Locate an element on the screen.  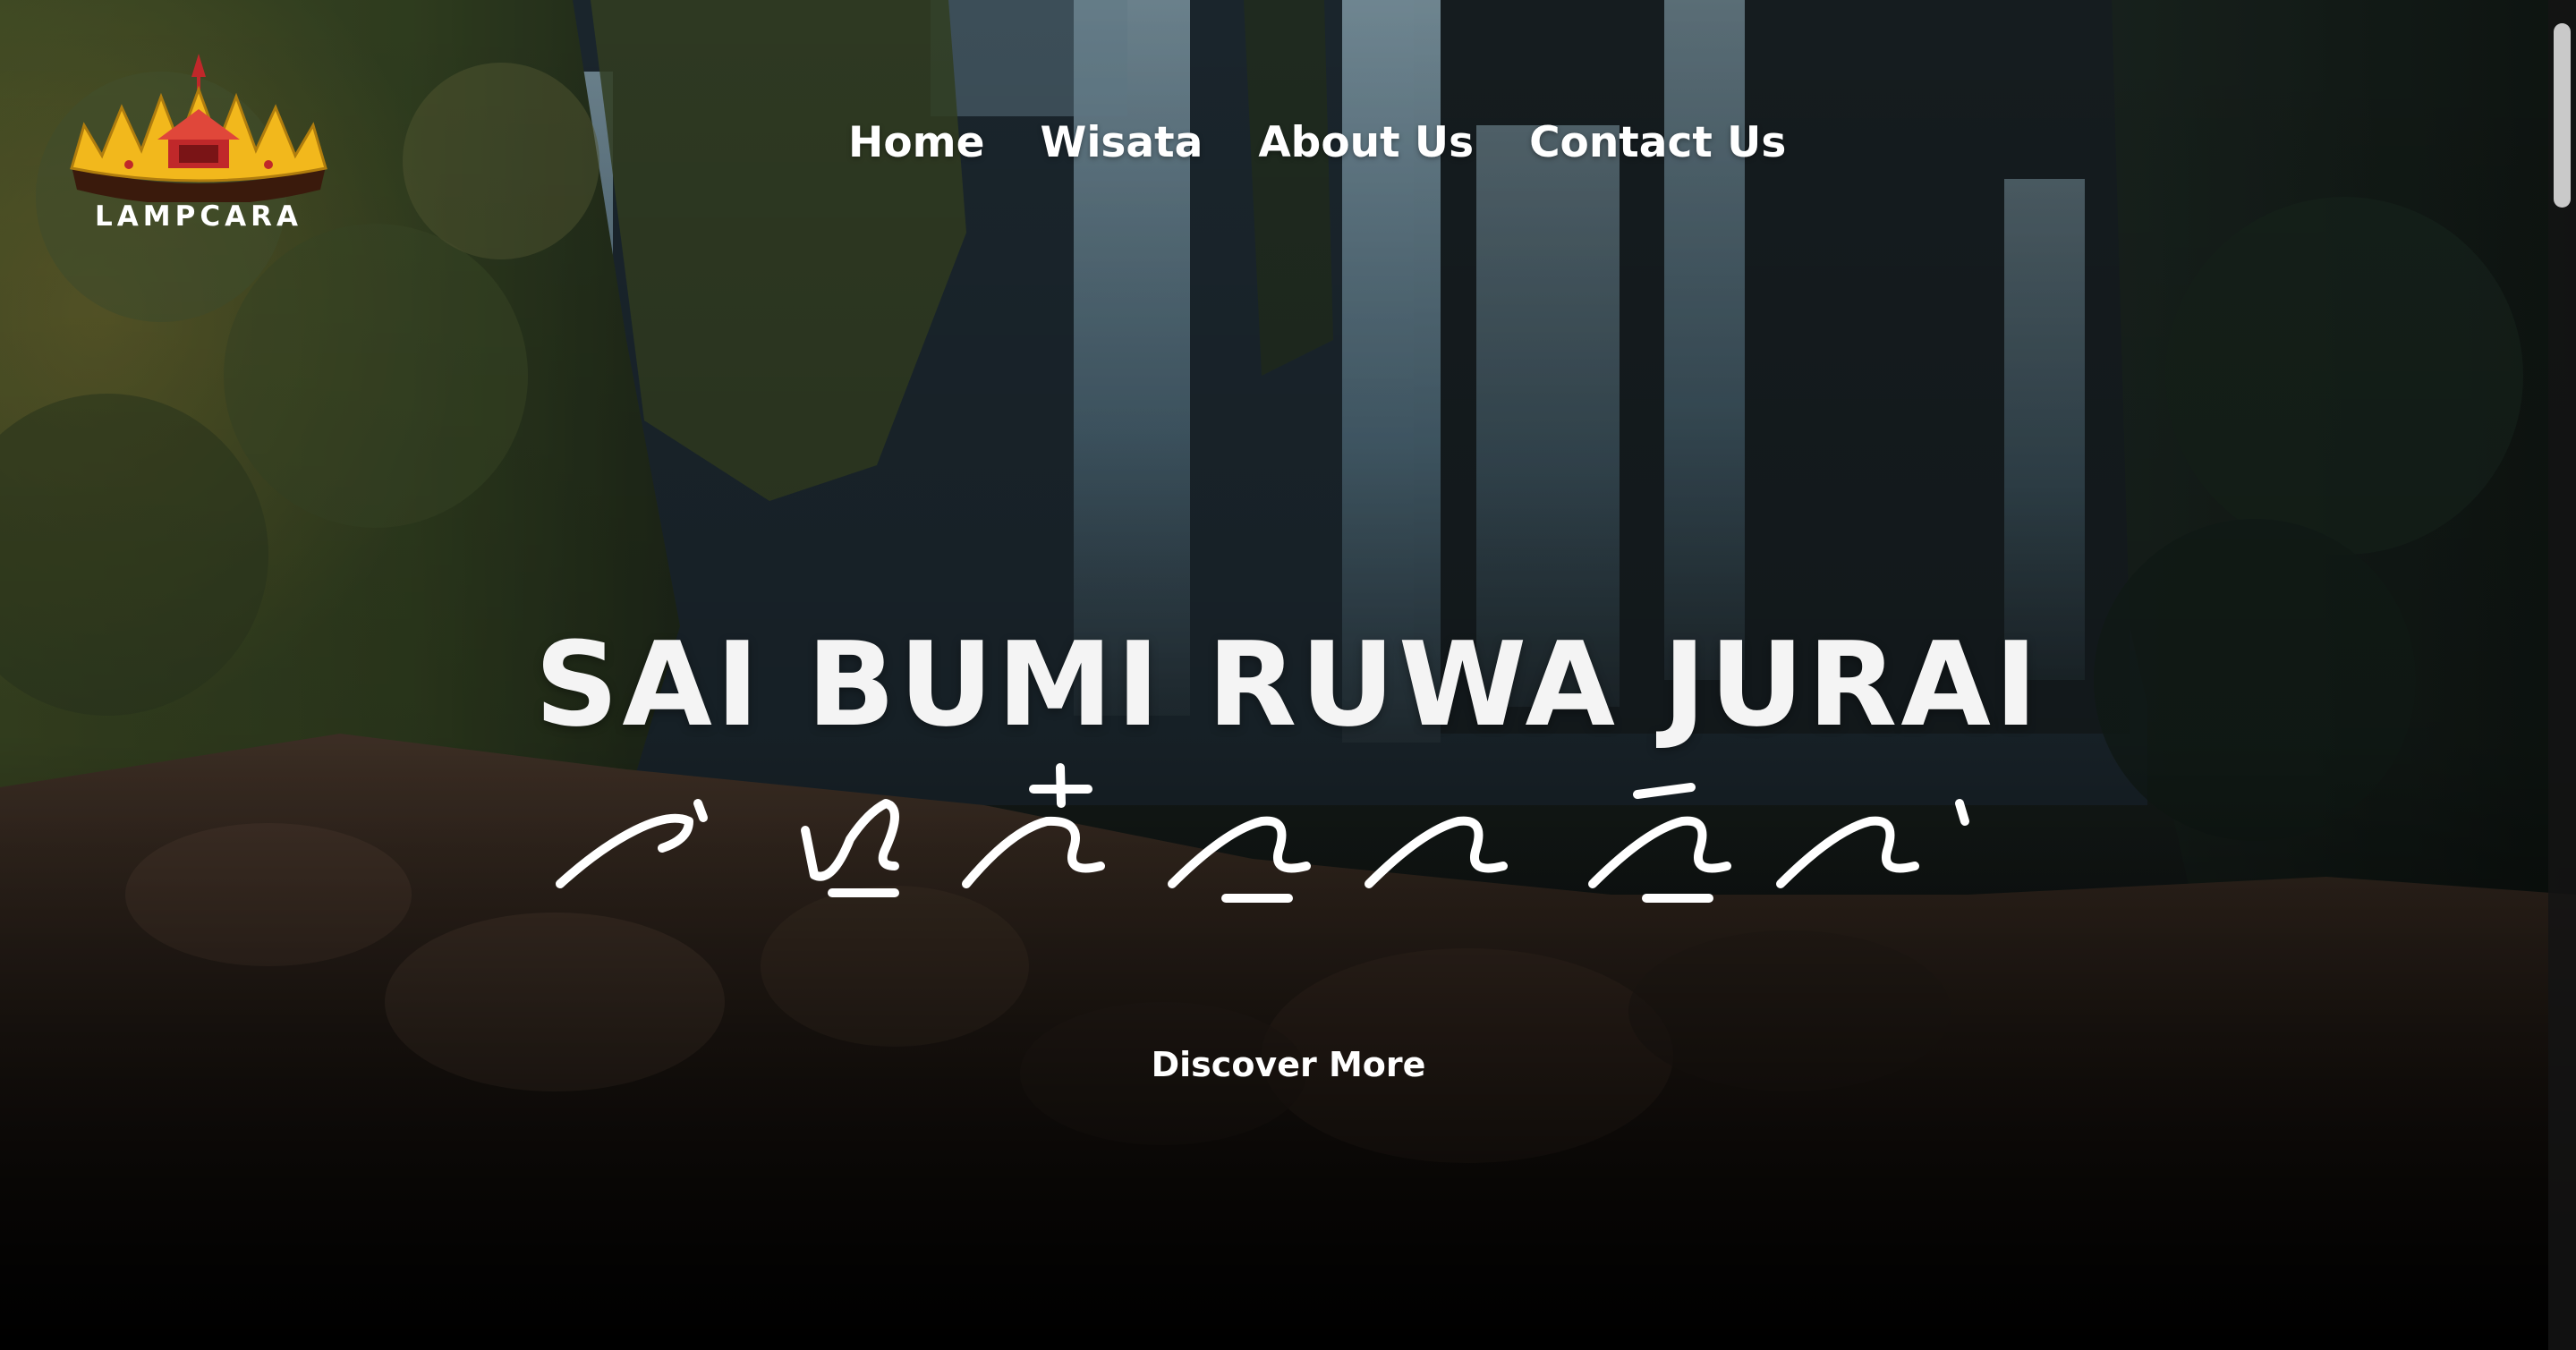
nav-wisata: Wisata is located at coordinates (1121, 142).